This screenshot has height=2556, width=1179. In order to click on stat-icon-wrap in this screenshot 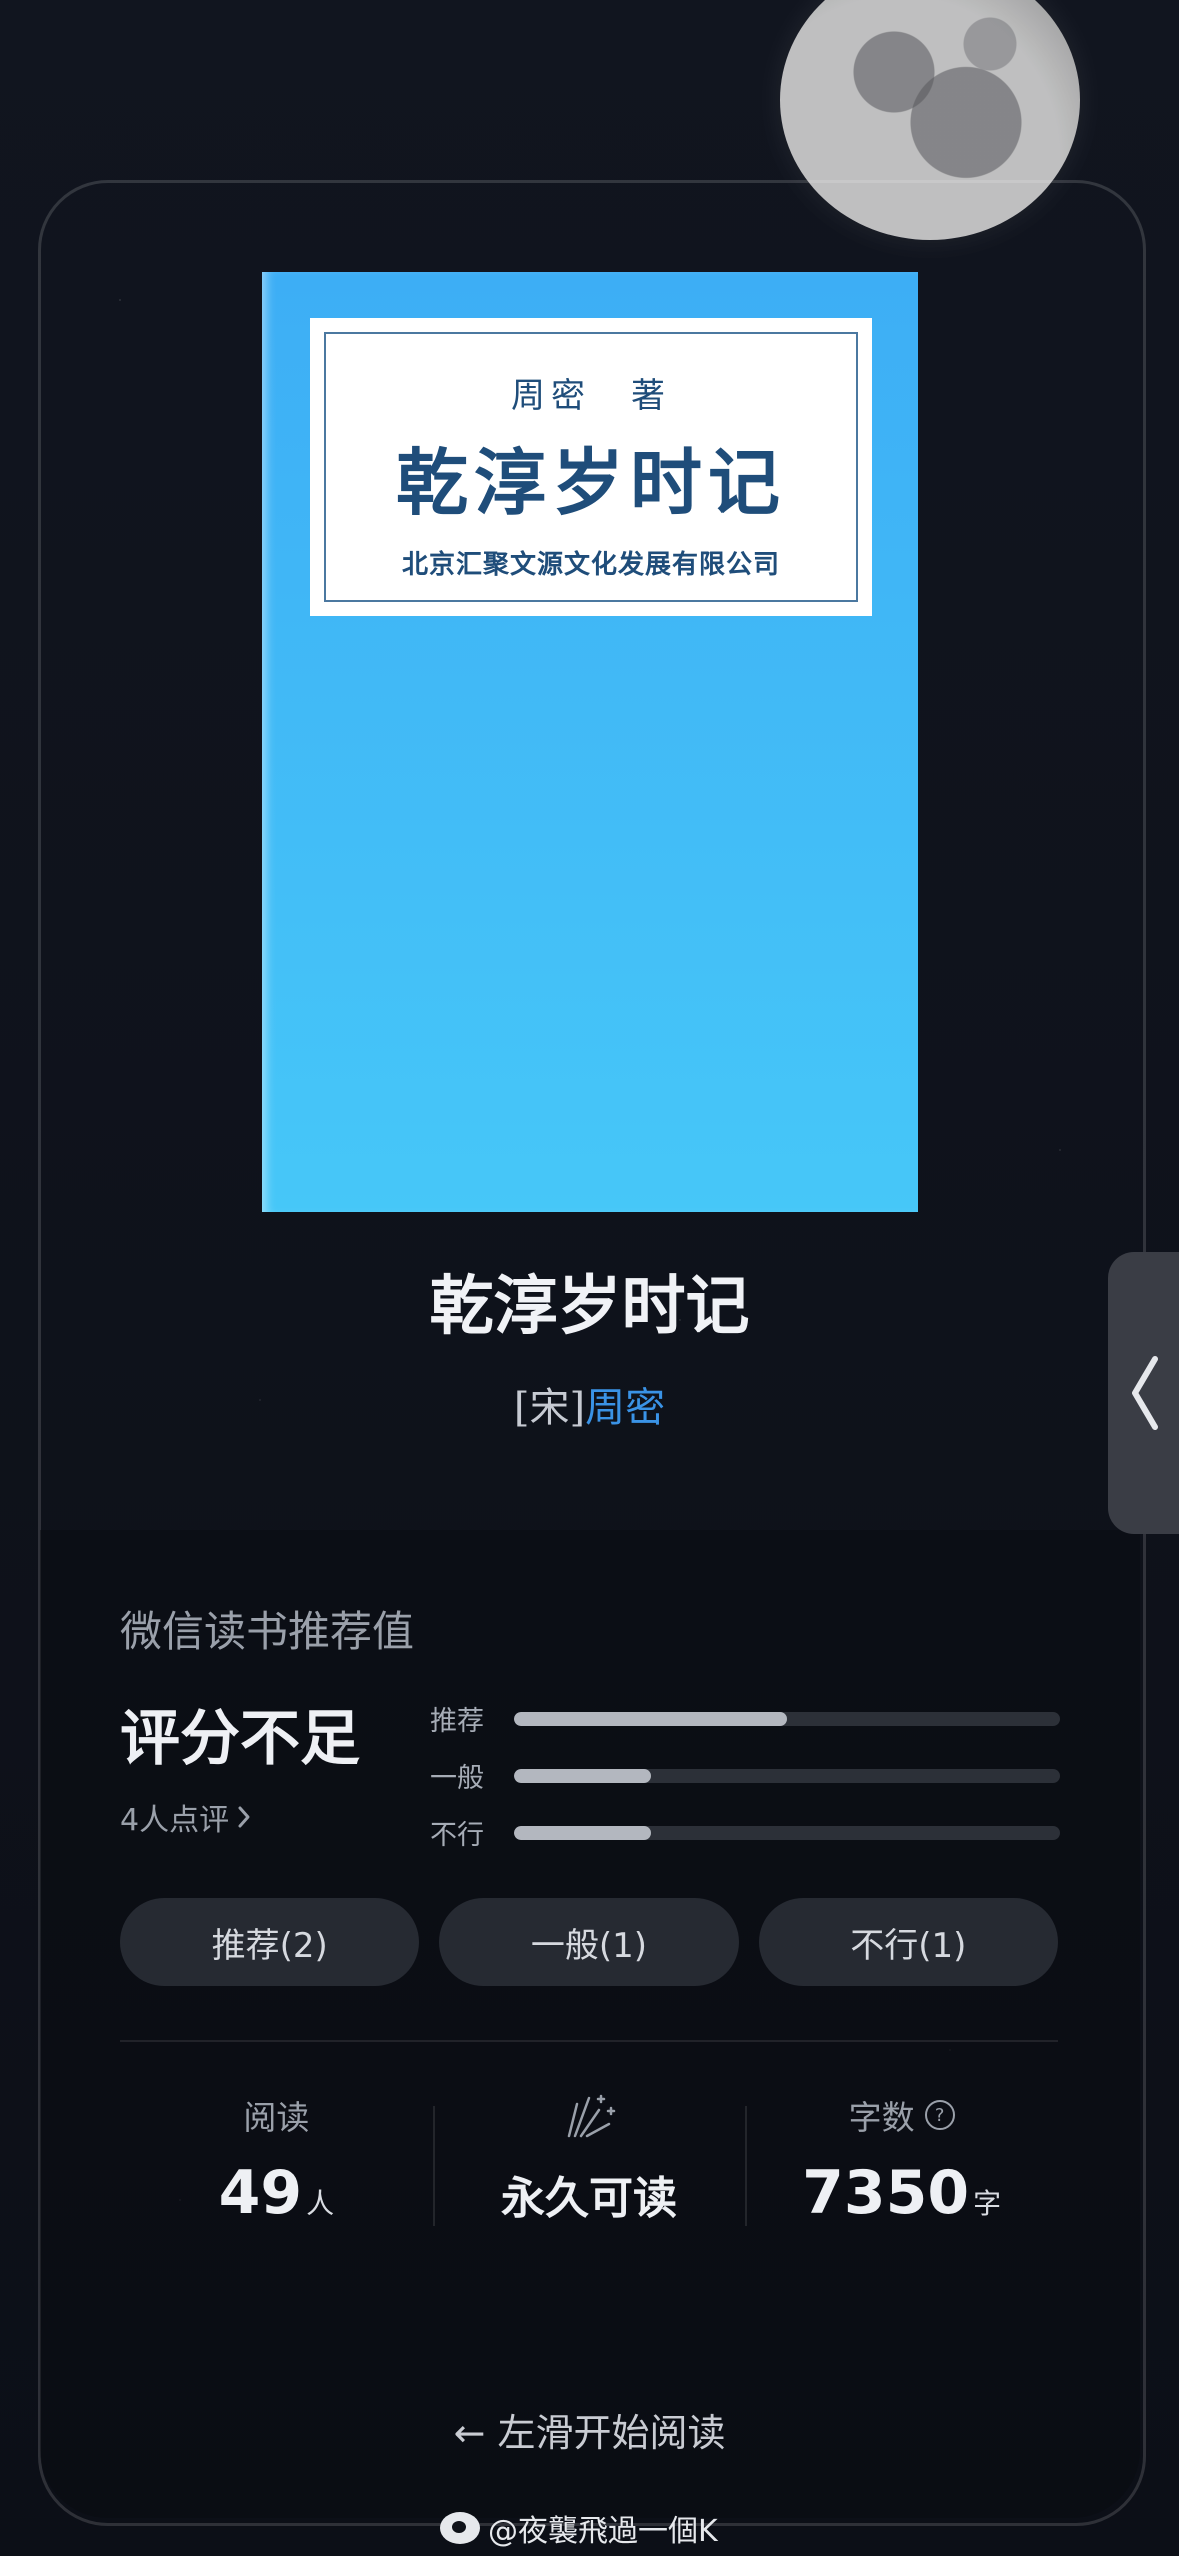, I will do `click(589, 2115)`.